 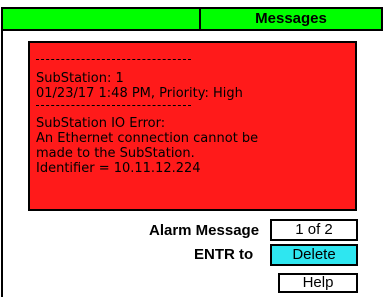 What do you see at coordinates (147, 138) in the screenshot?
I see `error-body-line-1: An Ethernet connection cannot be` at bounding box center [147, 138].